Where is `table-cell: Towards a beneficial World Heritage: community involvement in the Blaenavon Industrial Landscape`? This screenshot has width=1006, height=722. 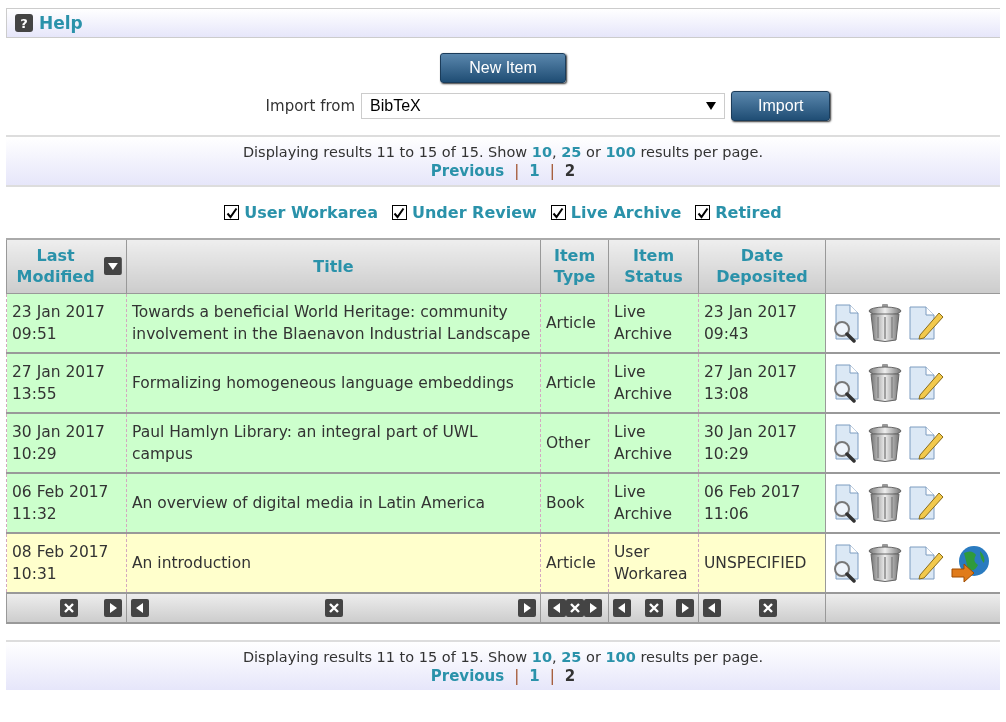 table-cell: Towards a beneficial World Heritage: community involvement in the Blaenavon Industrial Landscape is located at coordinates (333, 323).